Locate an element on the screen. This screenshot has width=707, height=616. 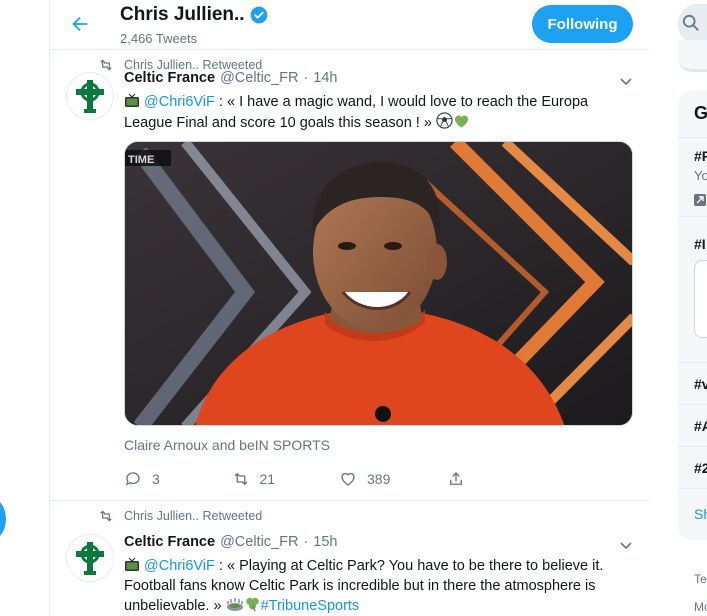
back-button is located at coordinates (80, 24).